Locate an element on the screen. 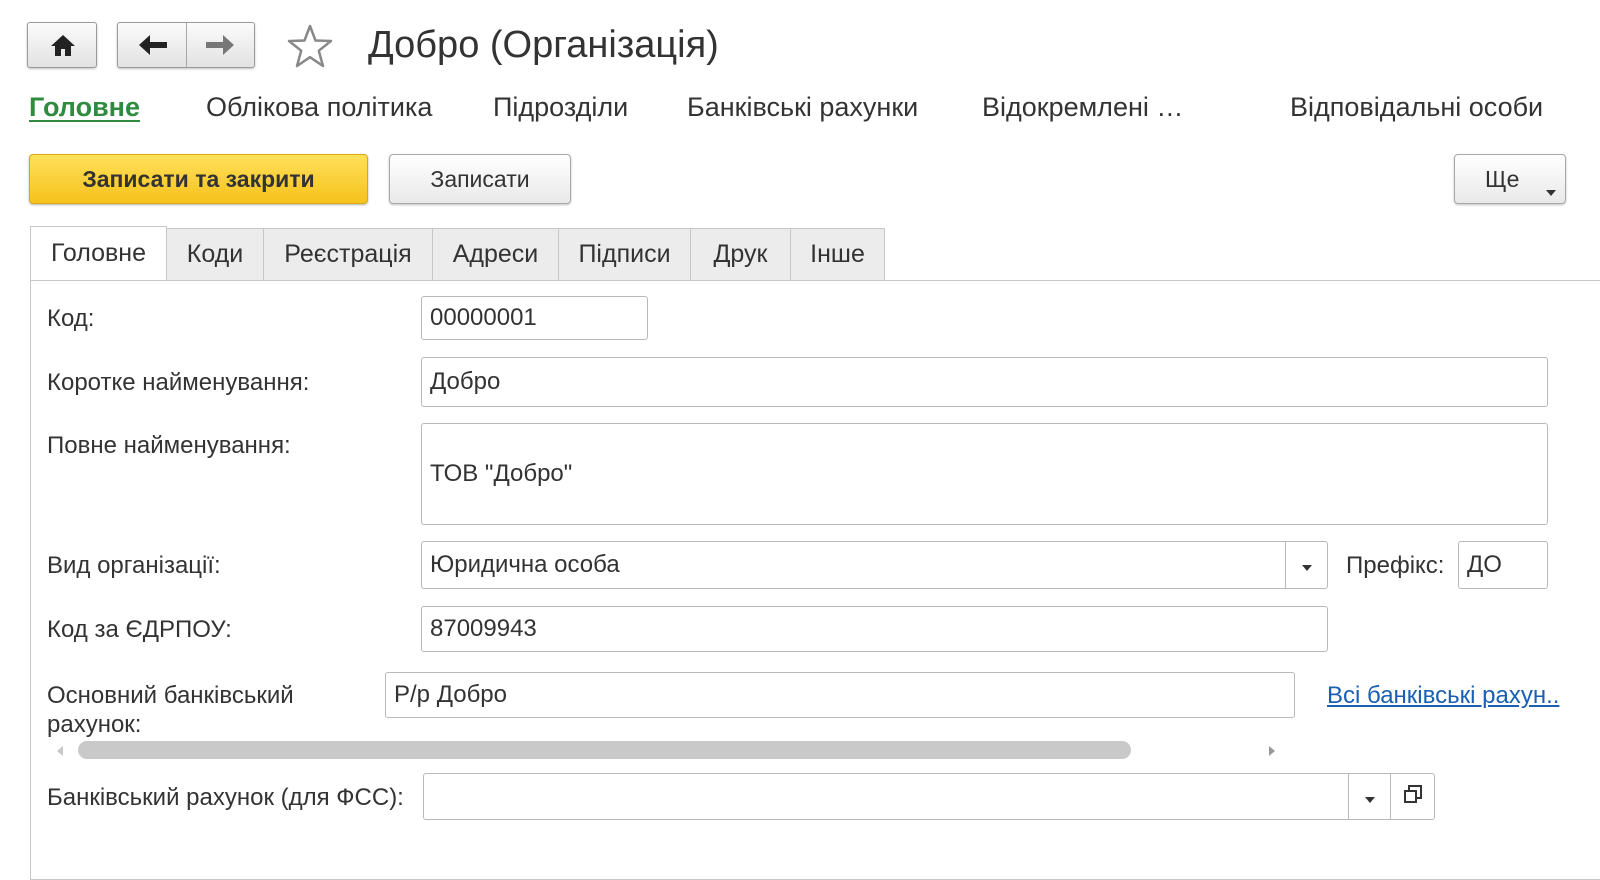 Image resolution: width=1600 pixels, height=880 pixels. page-title: Добро (Організація) is located at coordinates (543, 45).